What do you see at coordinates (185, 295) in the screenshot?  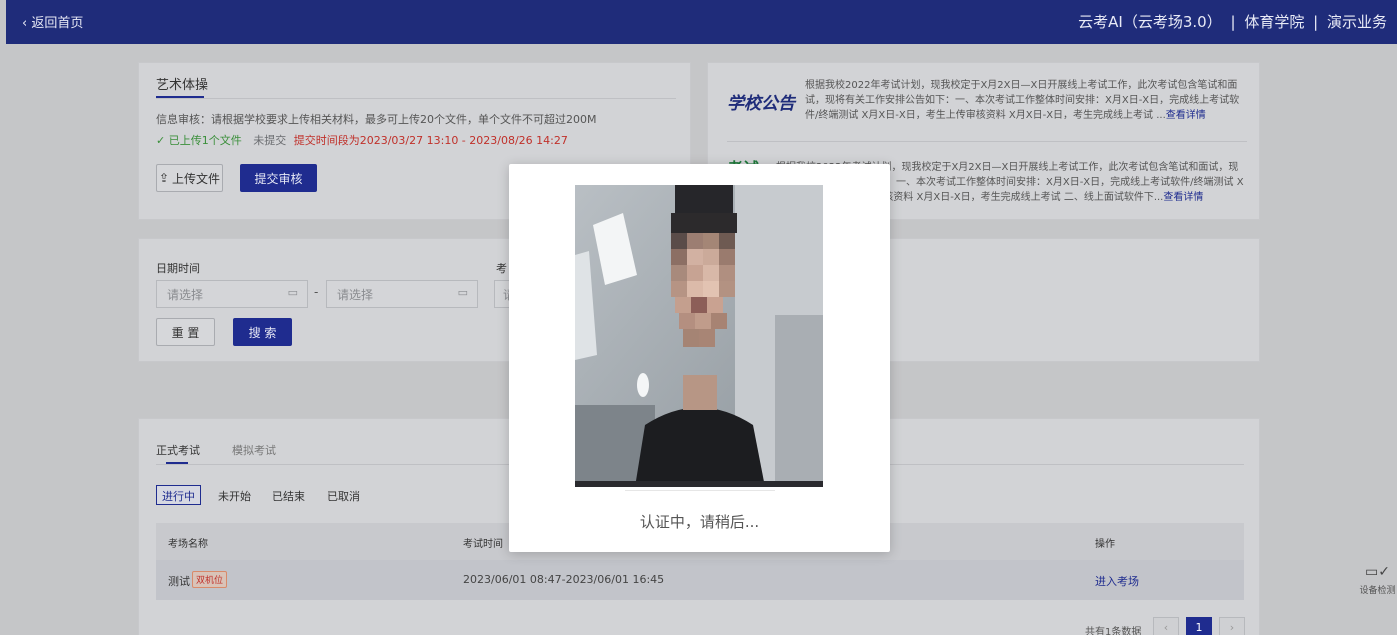 I see `start-date-placeholder: 请选择` at bounding box center [185, 295].